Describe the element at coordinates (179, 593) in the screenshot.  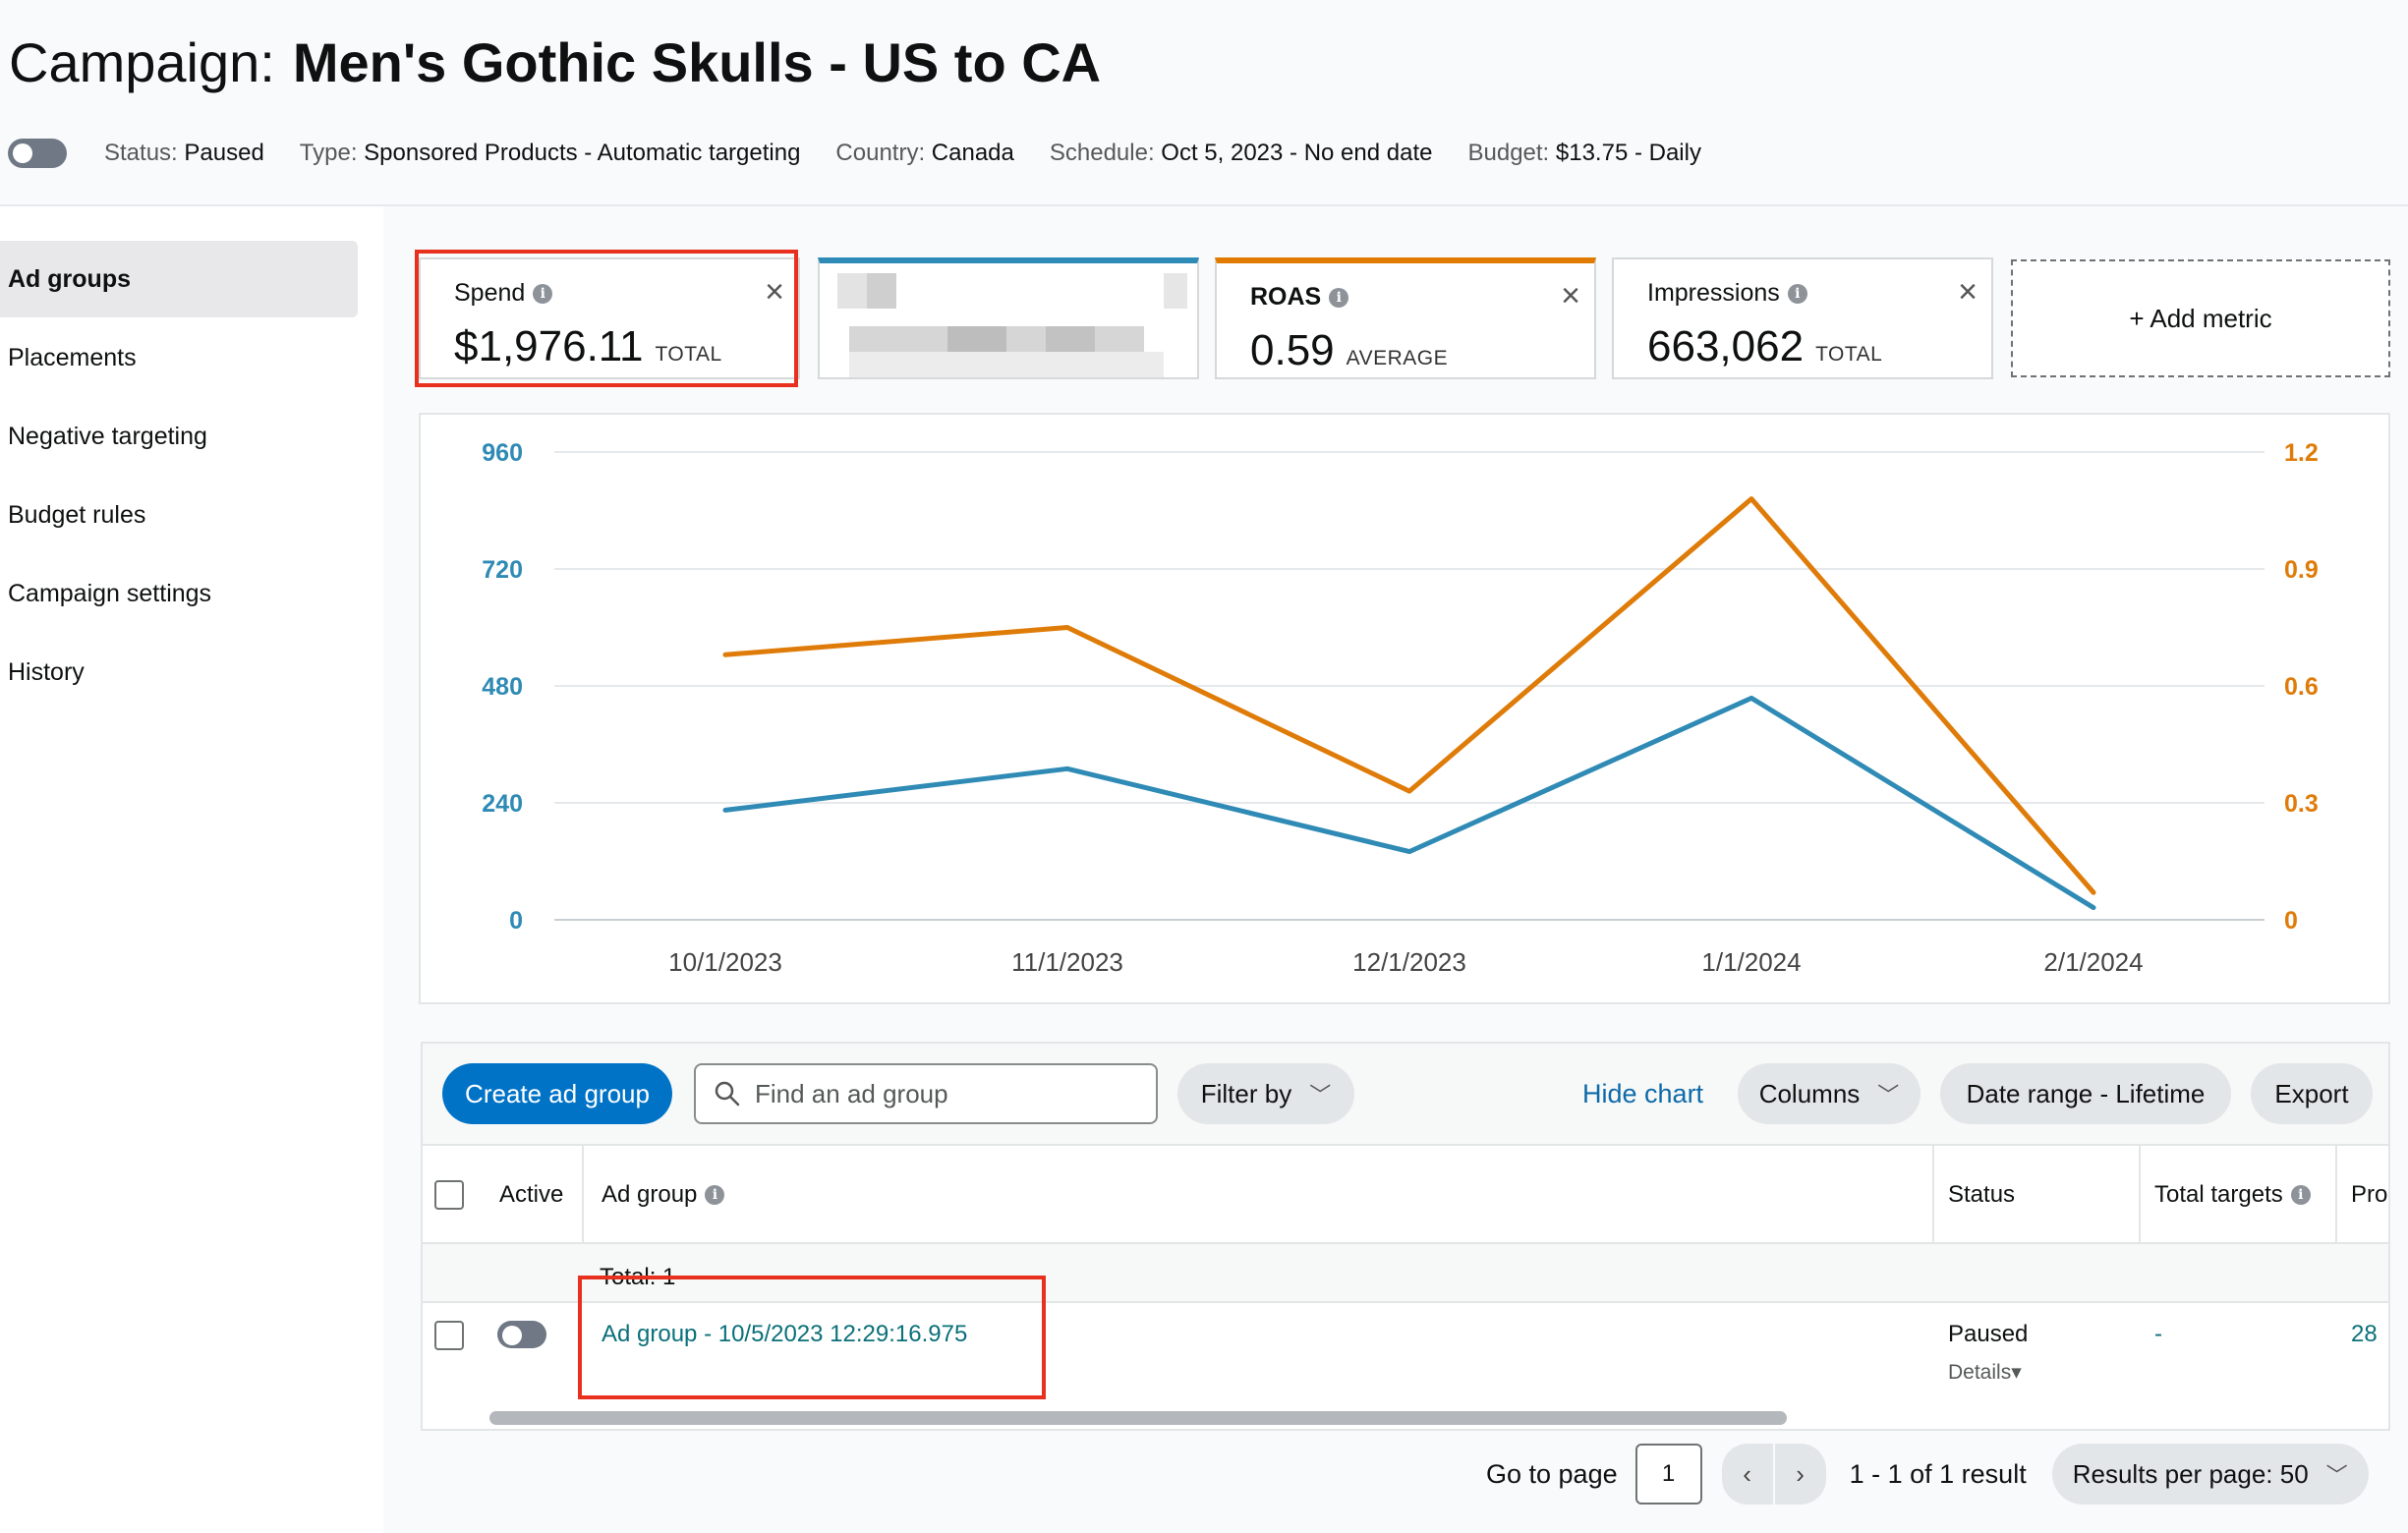
I see `sidebar-item-campaign-settings: Campaign settings` at that location.